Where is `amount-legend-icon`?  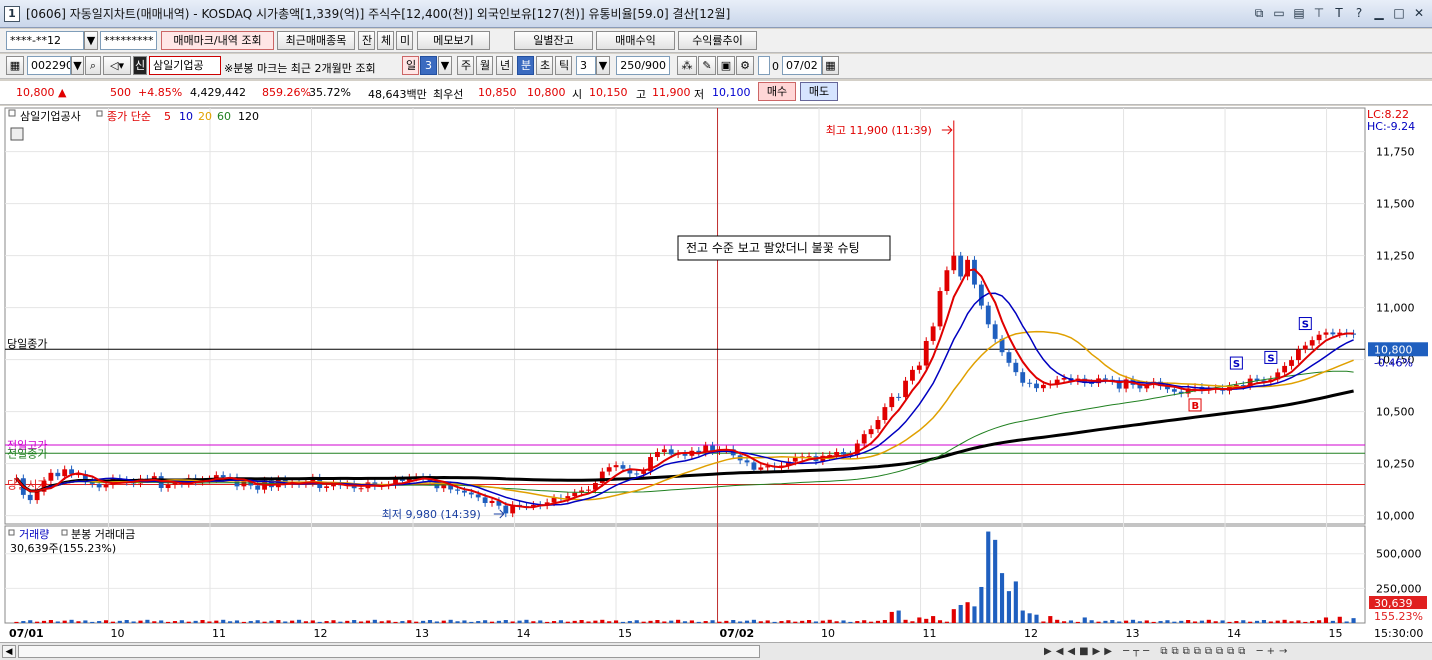
amount-legend-icon is located at coordinates (64, 532).